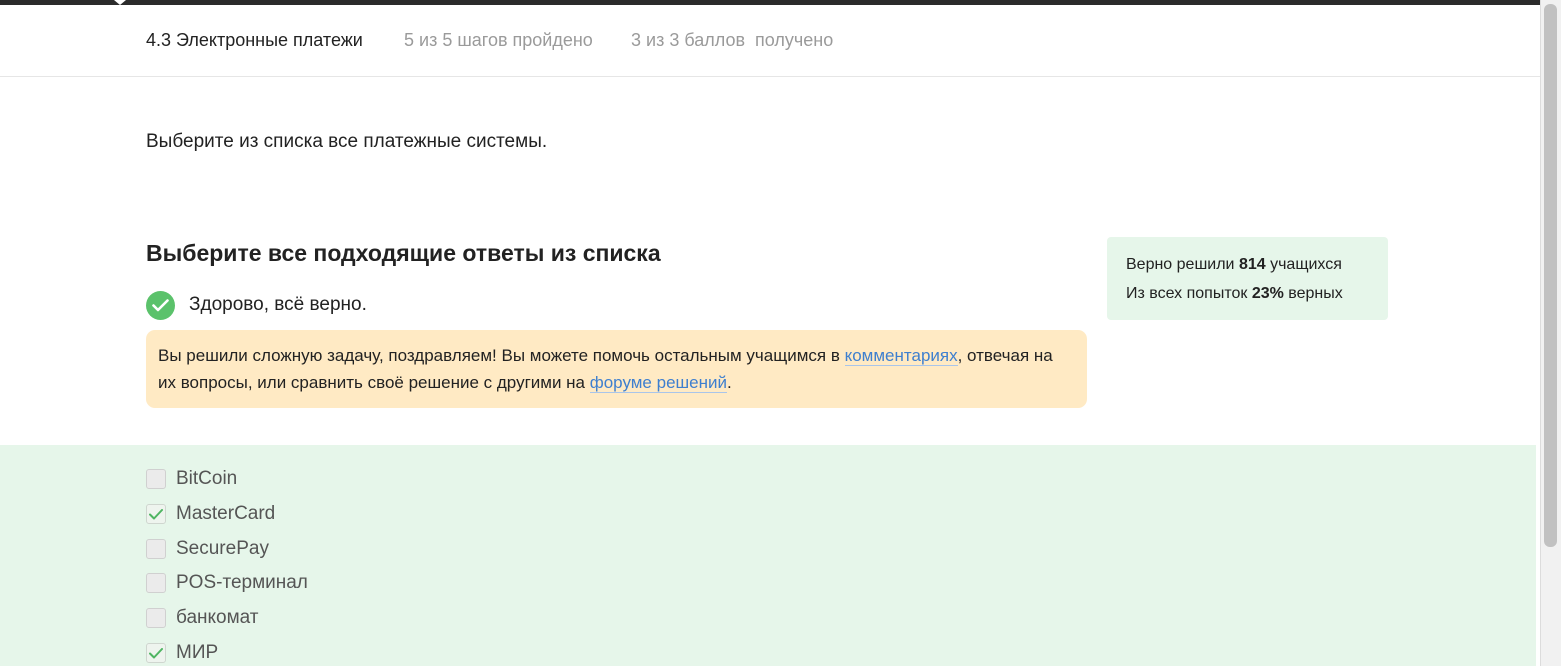  What do you see at coordinates (1303, 264) in the screenshot?
I see `stats-solved-suffix: учащихся` at bounding box center [1303, 264].